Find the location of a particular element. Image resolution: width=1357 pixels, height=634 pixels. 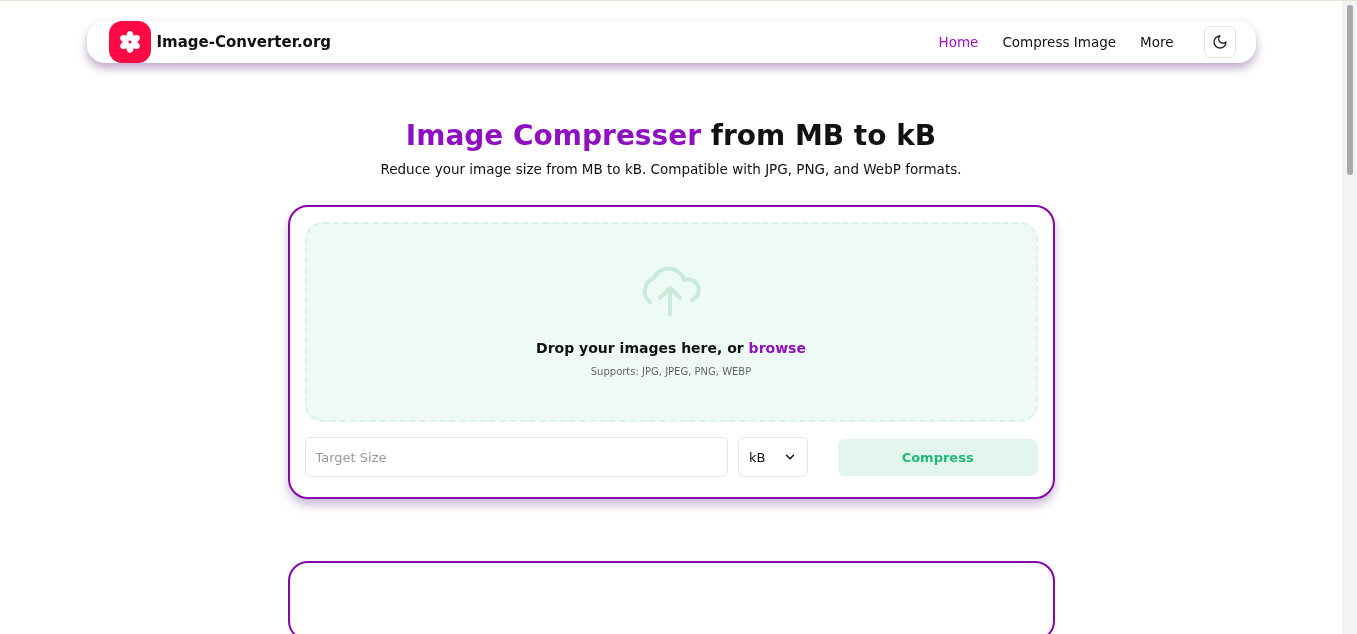

cloud-upload-icon is located at coordinates (671, 290).